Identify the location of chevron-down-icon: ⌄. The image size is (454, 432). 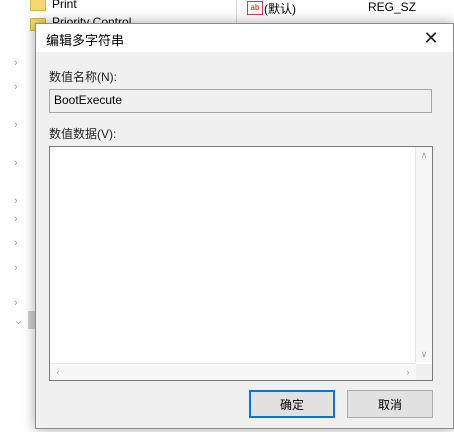
(19, 321).